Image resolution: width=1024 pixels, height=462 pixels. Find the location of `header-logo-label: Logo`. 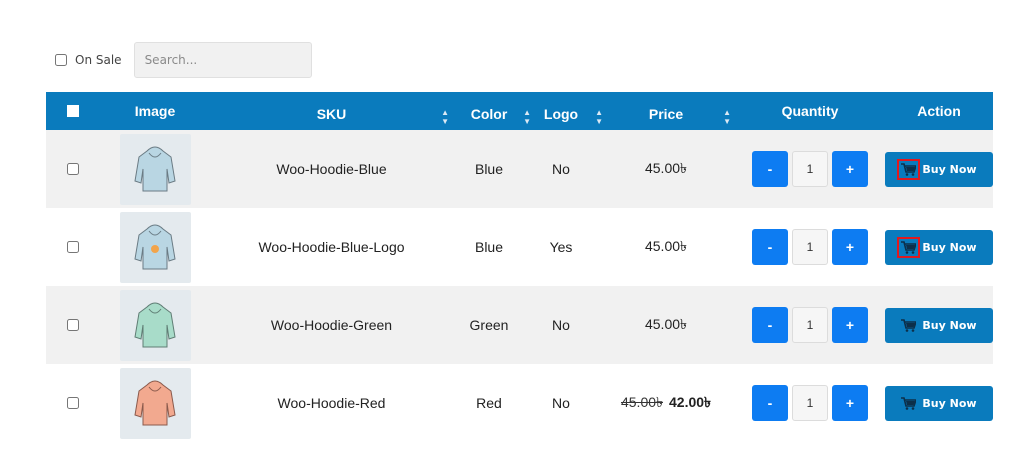

header-logo-label: Logo is located at coordinates (561, 114).